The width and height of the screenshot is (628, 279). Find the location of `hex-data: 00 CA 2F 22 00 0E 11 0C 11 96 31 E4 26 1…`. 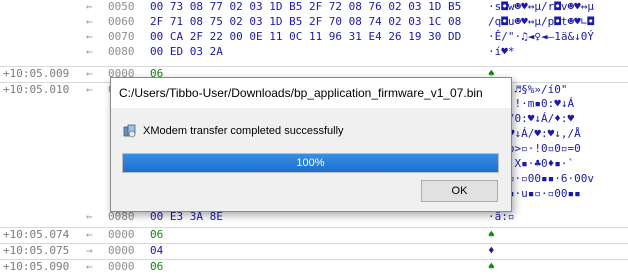

hex-data: 00 CA 2F 22 00 0E 11 0C 11 96 31 E4 26 1… is located at coordinates (306, 36).